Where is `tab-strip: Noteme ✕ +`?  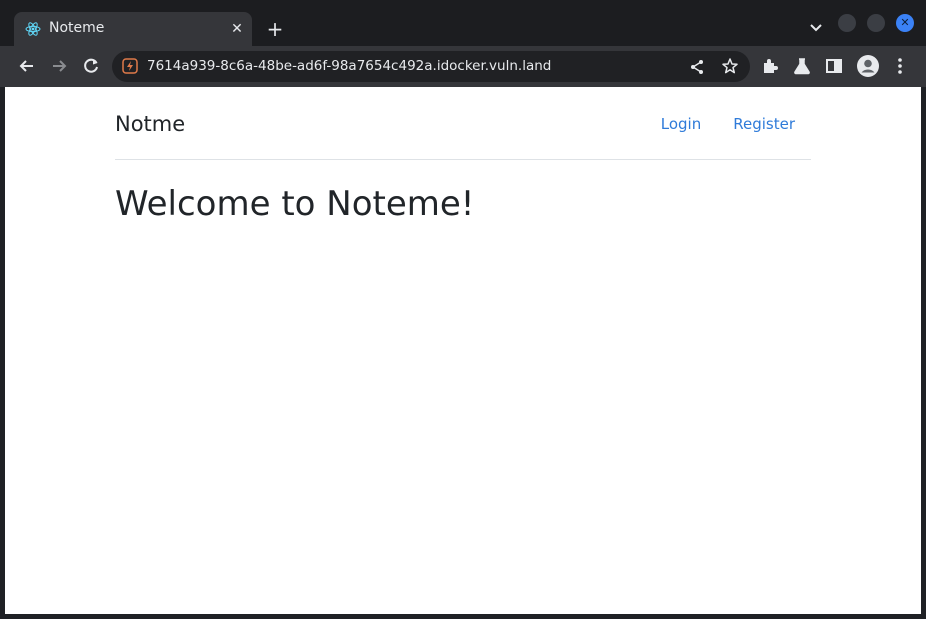
tab-strip: Noteme ✕ + is located at coordinates (463, 23).